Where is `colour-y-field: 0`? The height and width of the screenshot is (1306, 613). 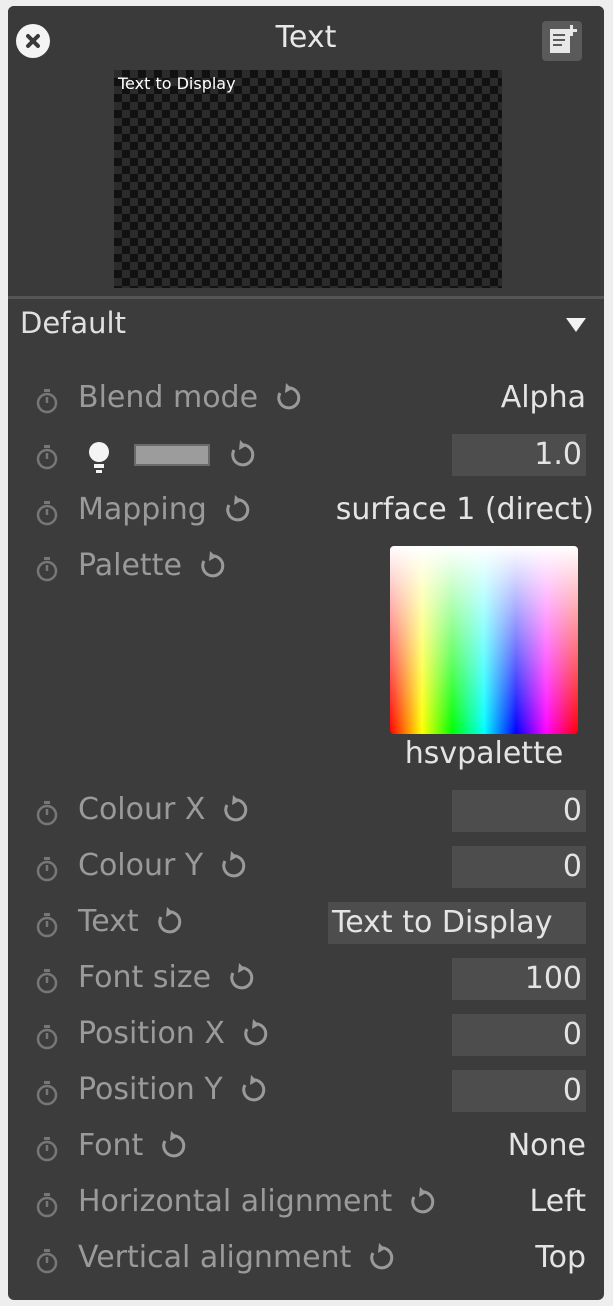 colour-y-field: 0 is located at coordinates (519, 867).